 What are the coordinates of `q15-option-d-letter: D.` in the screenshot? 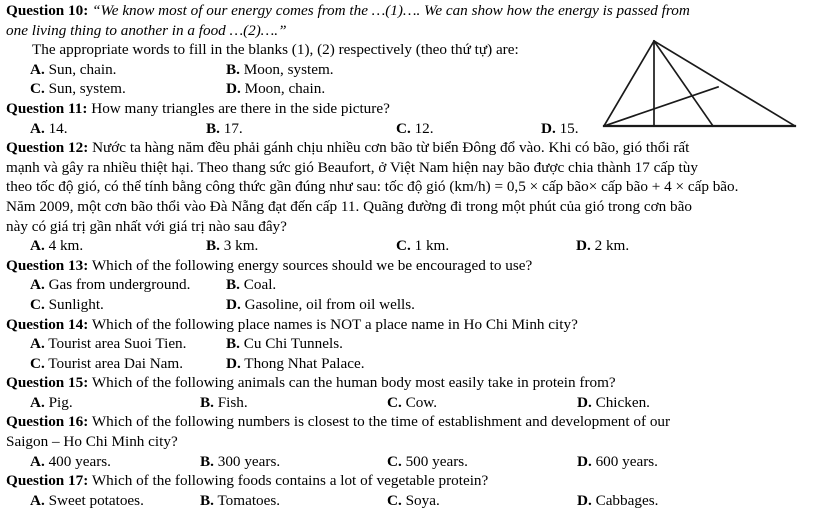 It's located at (584, 402).